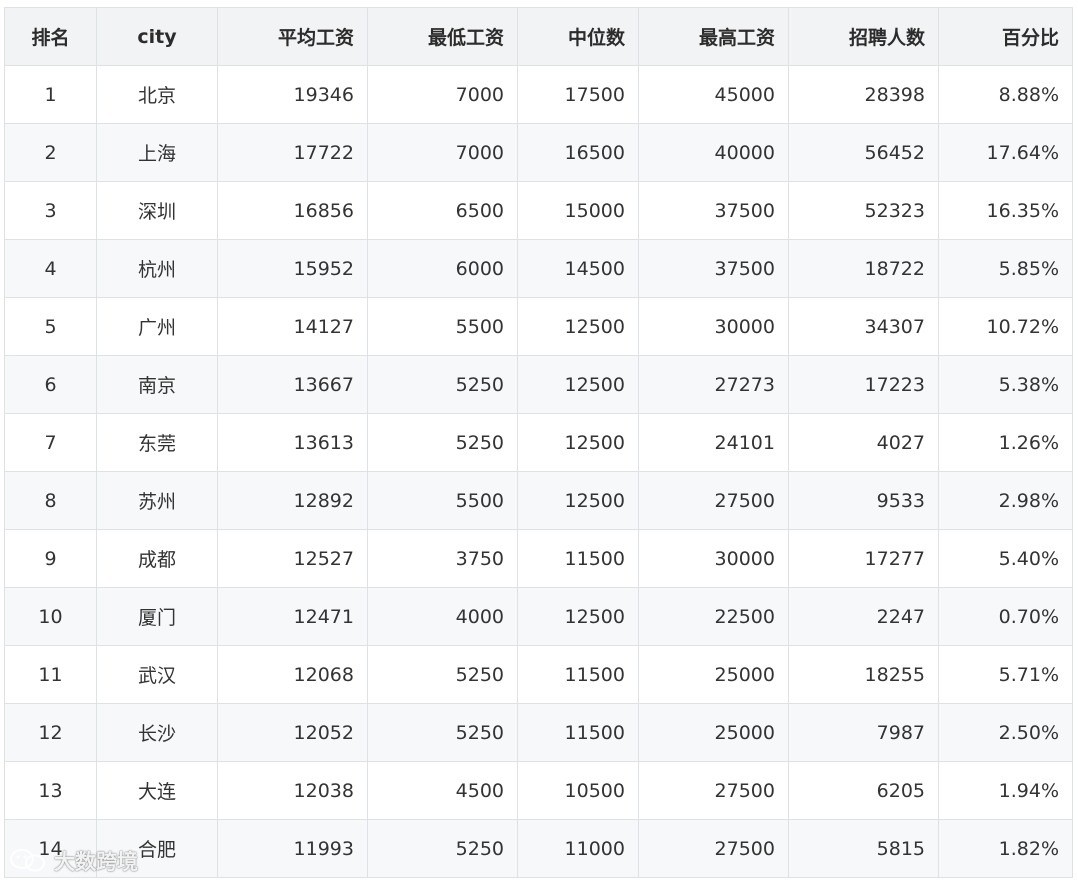 This screenshot has width=1078, height=882. I want to click on cell-rank: 14, so click(50, 848).